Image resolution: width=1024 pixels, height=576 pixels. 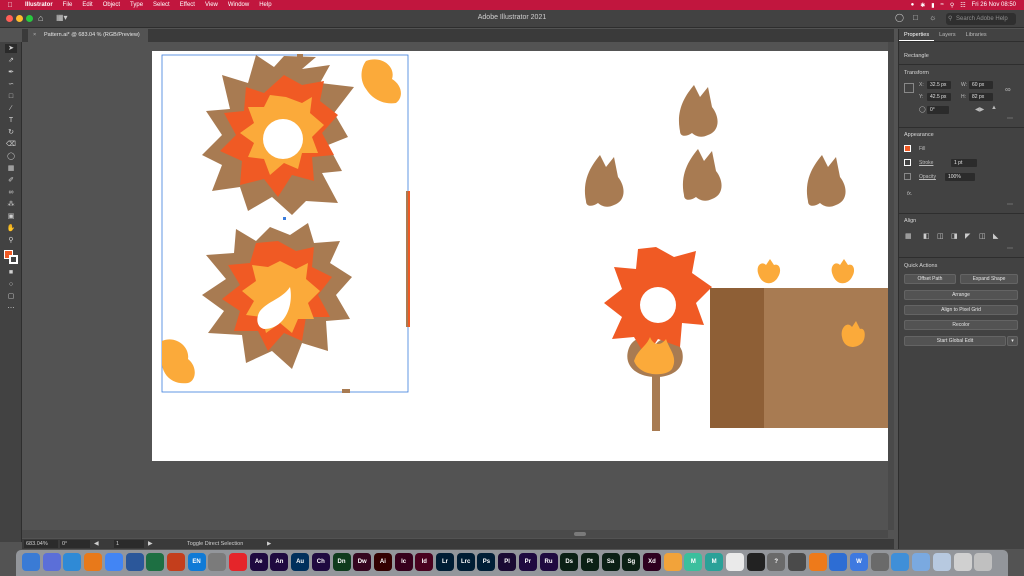 I want to click on flame-fragment-top-right, so click(x=381, y=81).